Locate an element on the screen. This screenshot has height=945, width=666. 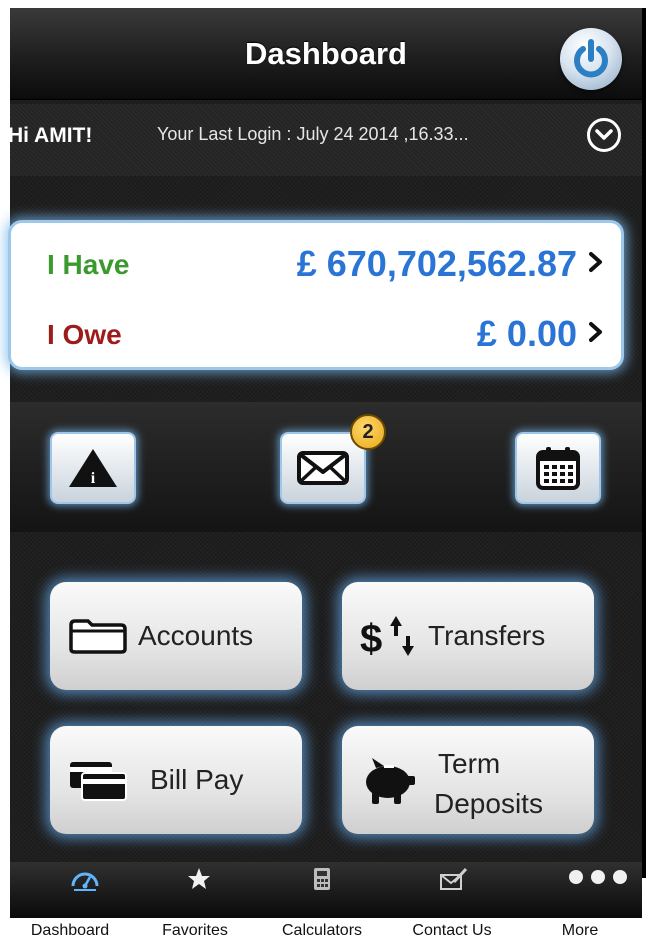
envelope-icon is located at coordinates (323, 468).